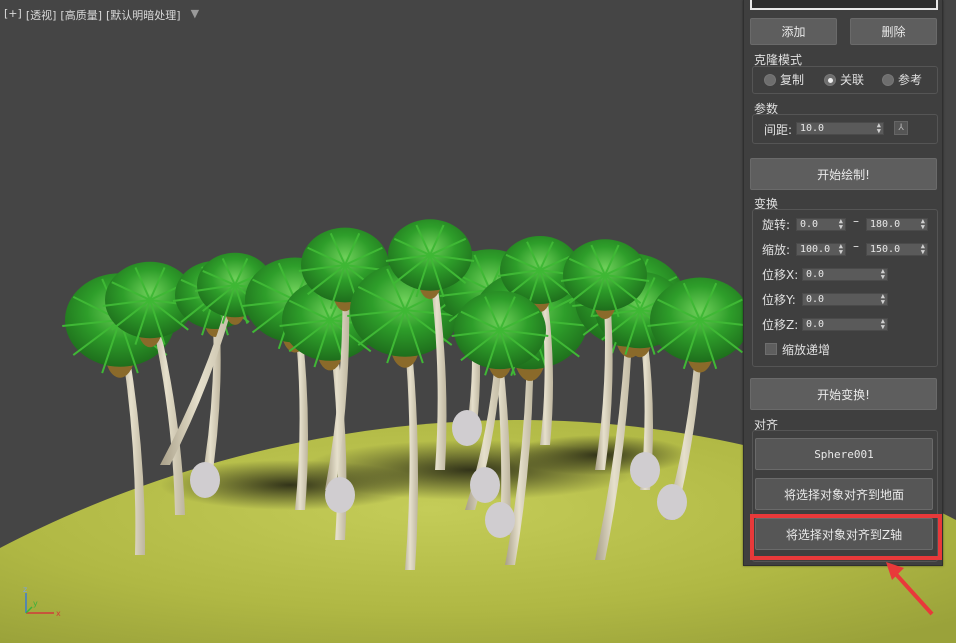 The image size is (956, 643). What do you see at coordinates (780, 325) in the screenshot?
I see `offset-z-label: 位移Z:` at bounding box center [780, 325].